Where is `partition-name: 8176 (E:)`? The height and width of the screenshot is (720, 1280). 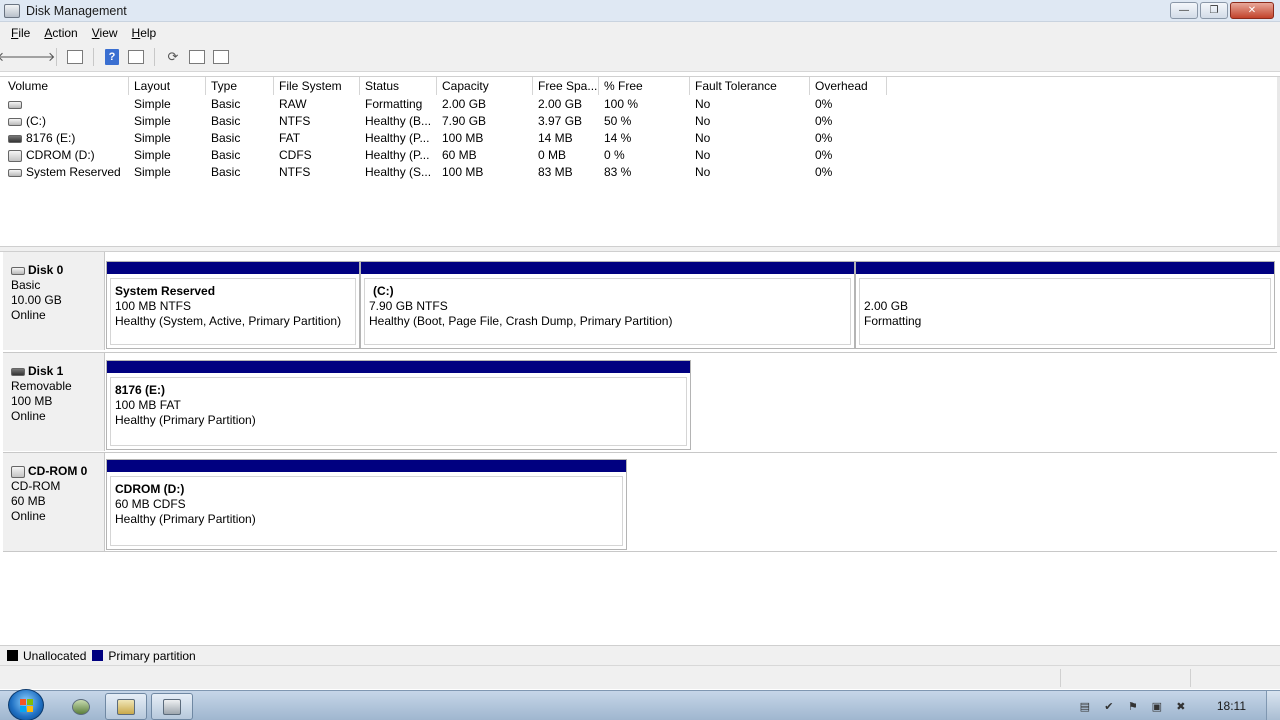 partition-name: 8176 (E:) is located at coordinates (140, 390).